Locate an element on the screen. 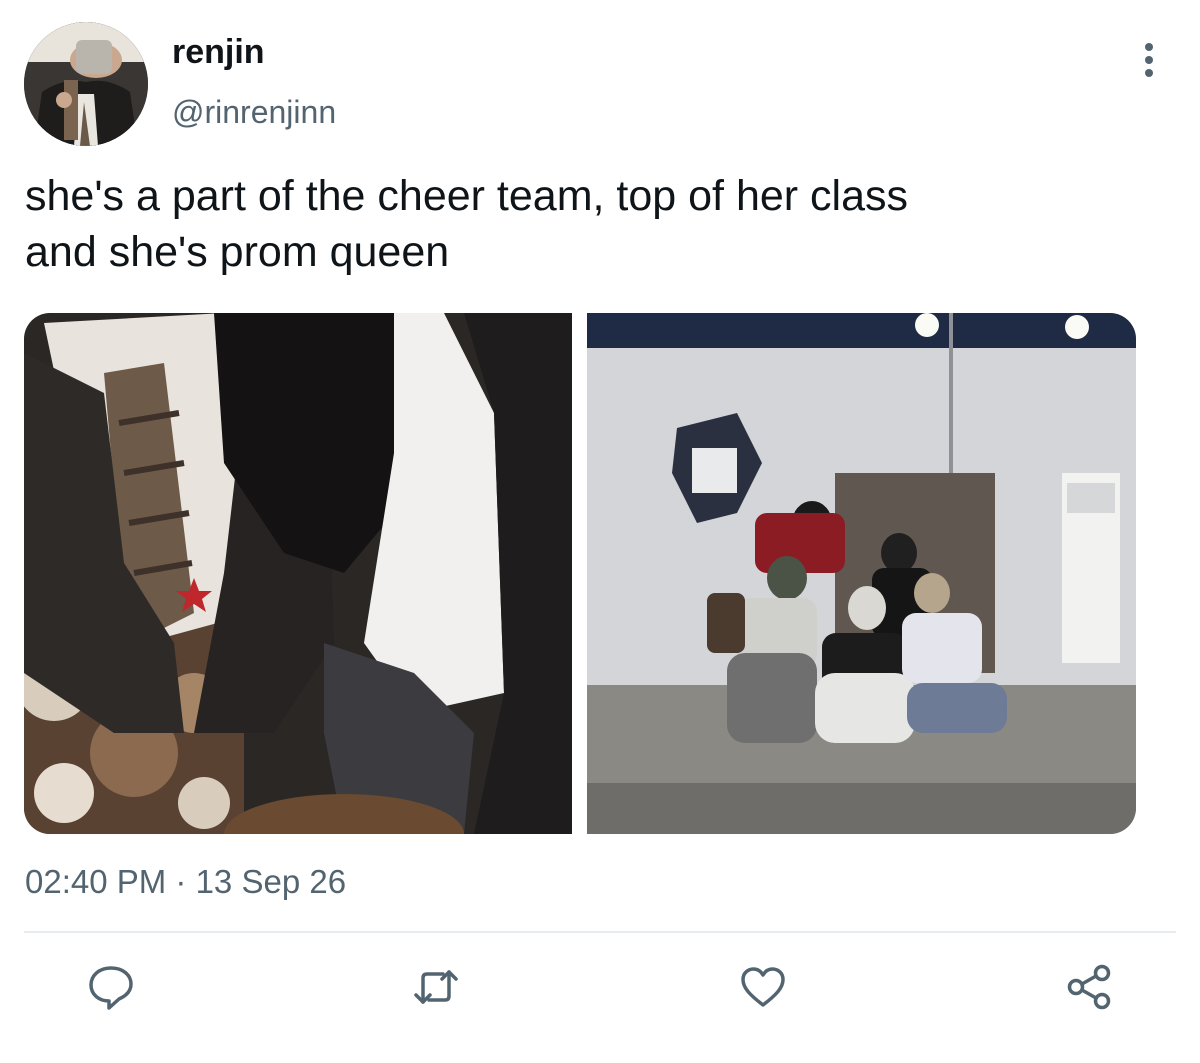 The width and height of the screenshot is (1200, 1063). tweet-timestamp: 02:40 PM · 13 Sep 26 is located at coordinates (185, 882).